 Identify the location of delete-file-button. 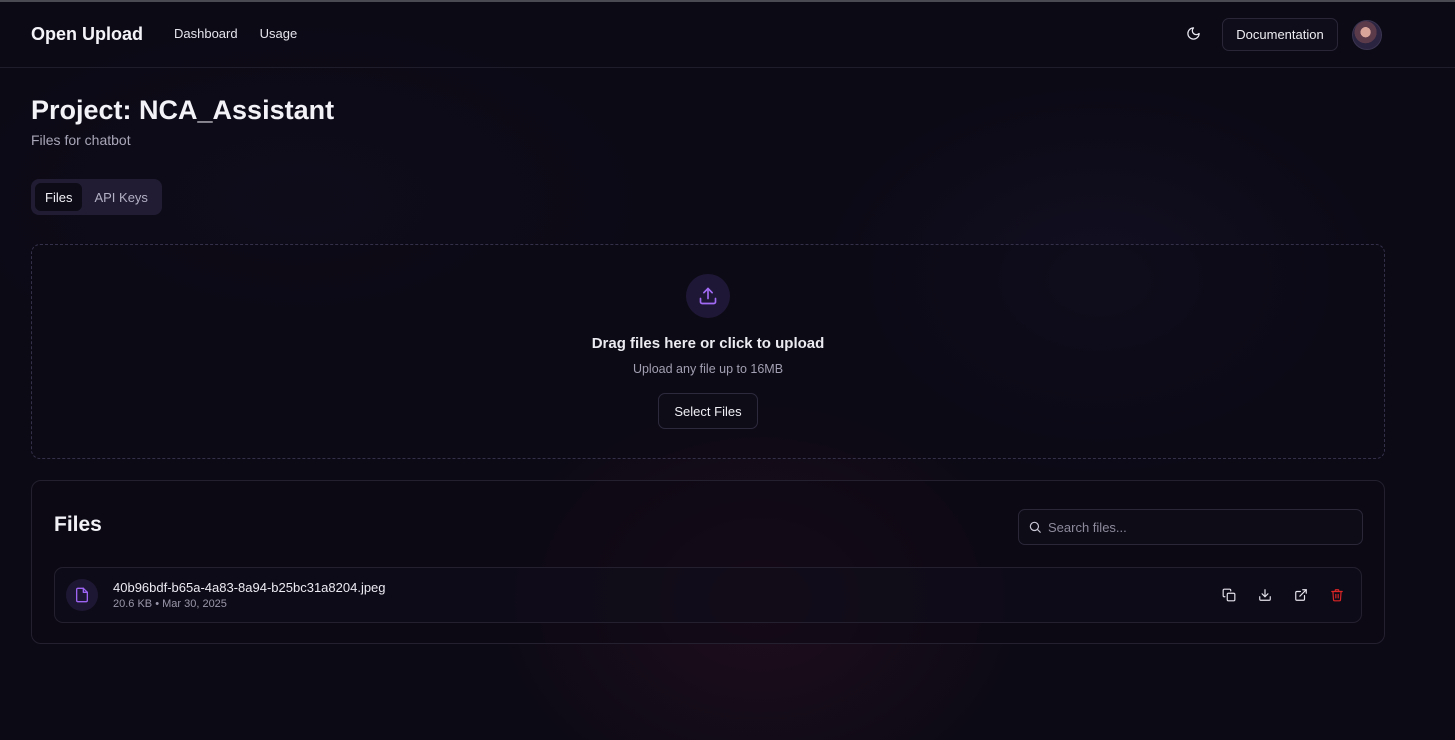
(1337, 595).